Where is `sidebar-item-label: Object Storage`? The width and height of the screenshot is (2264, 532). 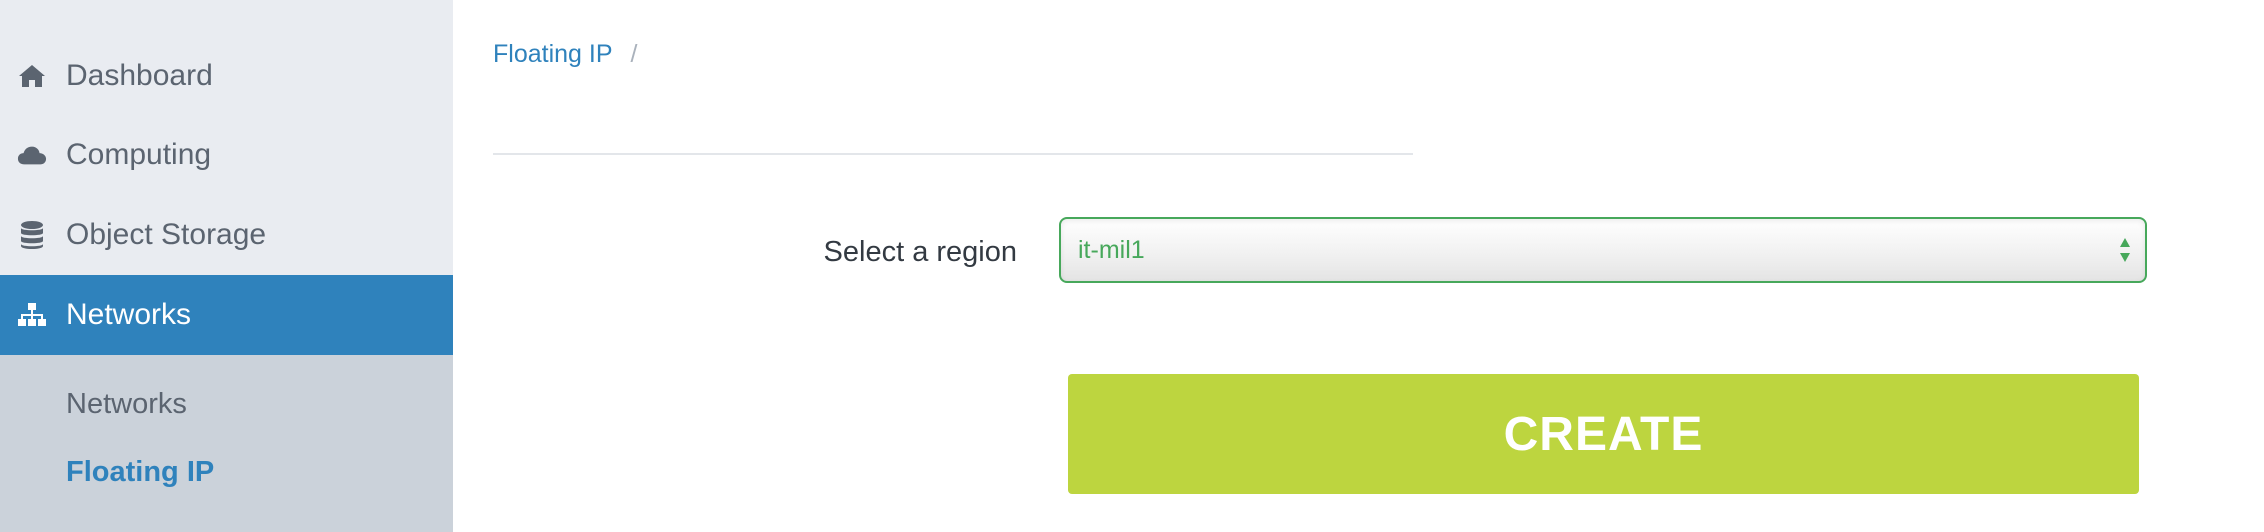 sidebar-item-label: Object Storage is located at coordinates (166, 234).